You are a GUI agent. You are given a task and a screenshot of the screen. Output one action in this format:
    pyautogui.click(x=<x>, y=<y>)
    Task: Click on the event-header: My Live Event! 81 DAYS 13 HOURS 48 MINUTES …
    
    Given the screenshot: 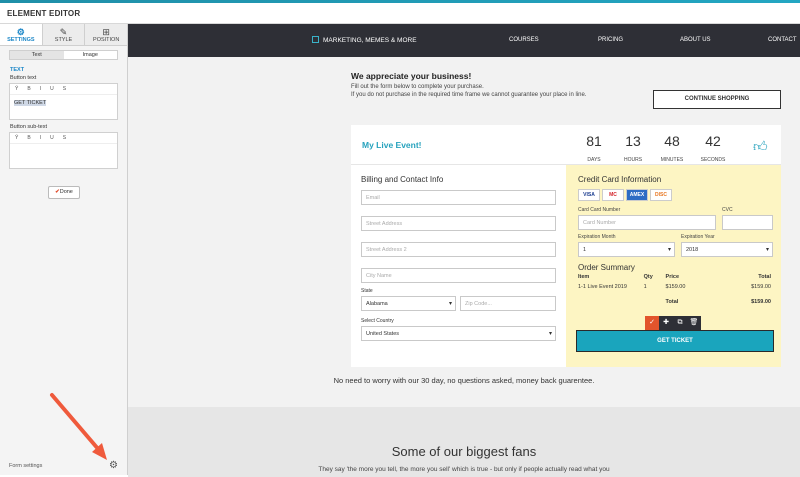 What is the action you would take?
    pyautogui.click(x=566, y=145)
    